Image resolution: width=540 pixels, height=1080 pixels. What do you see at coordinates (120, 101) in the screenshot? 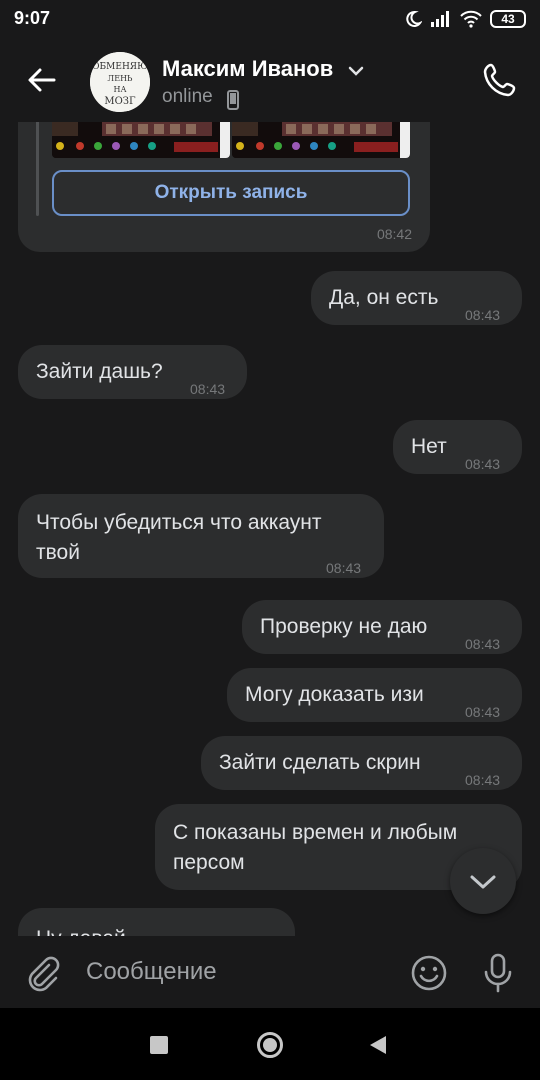
I see `svg-text: МОЗГ` at bounding box center [120, 101].